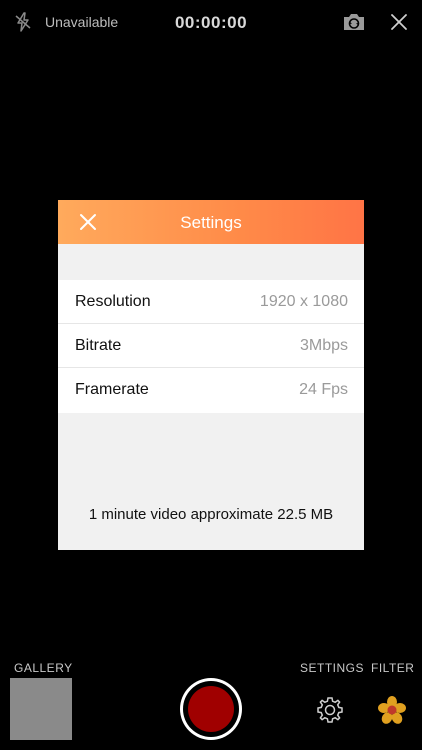  I want to click on row-label: Bitrate, so click(98, 345).